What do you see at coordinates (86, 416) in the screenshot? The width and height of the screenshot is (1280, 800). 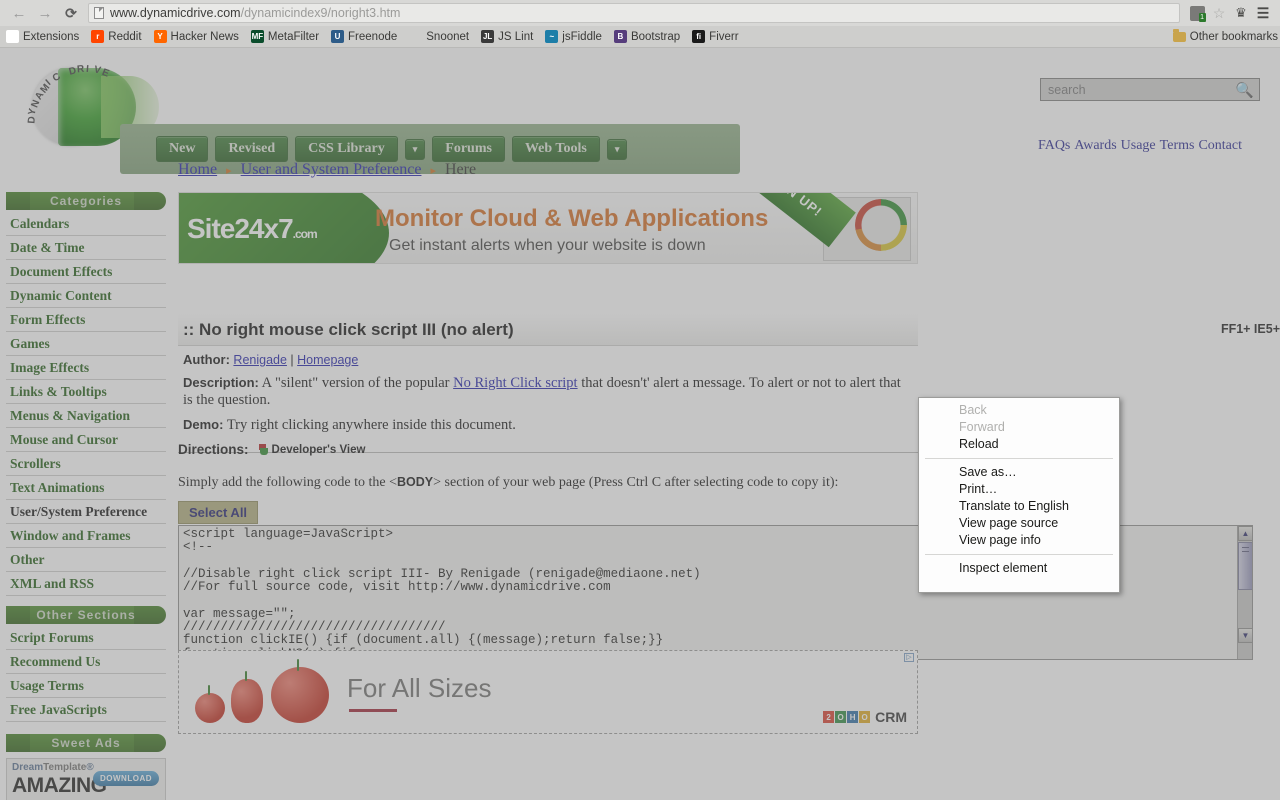 I see `sidebar-item-menus-navigation: Menus & Navigation` at bounding box center [86, 416].